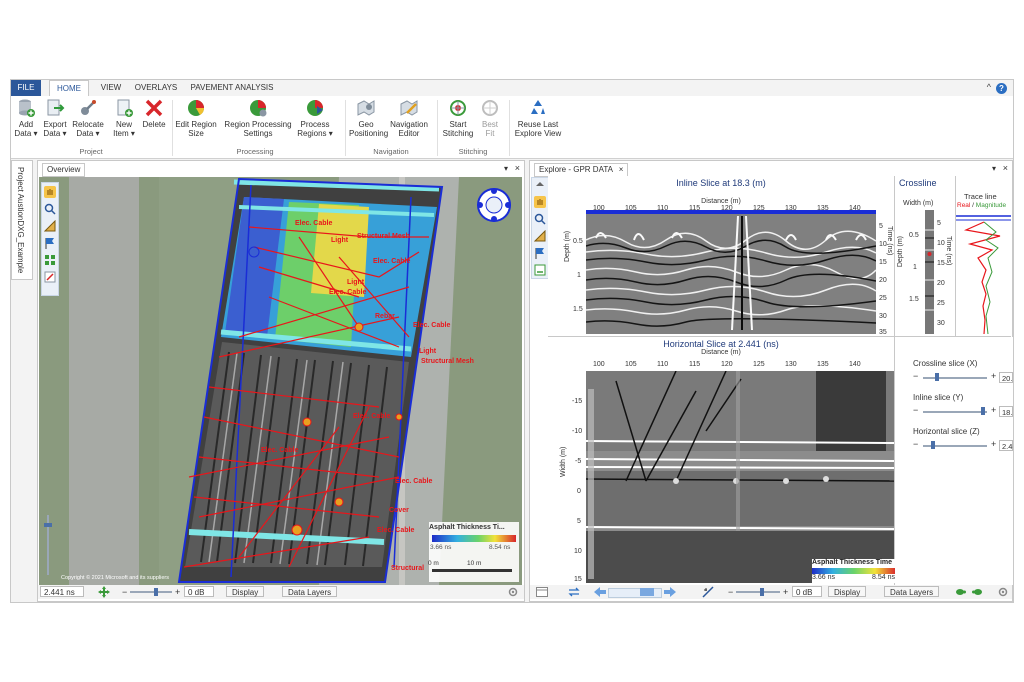 The height and width of the screenshot is (682, 1024). Describe the element at coordinates (124, 592) in the screenshot. I see `gain-minus-button: −` at that location.